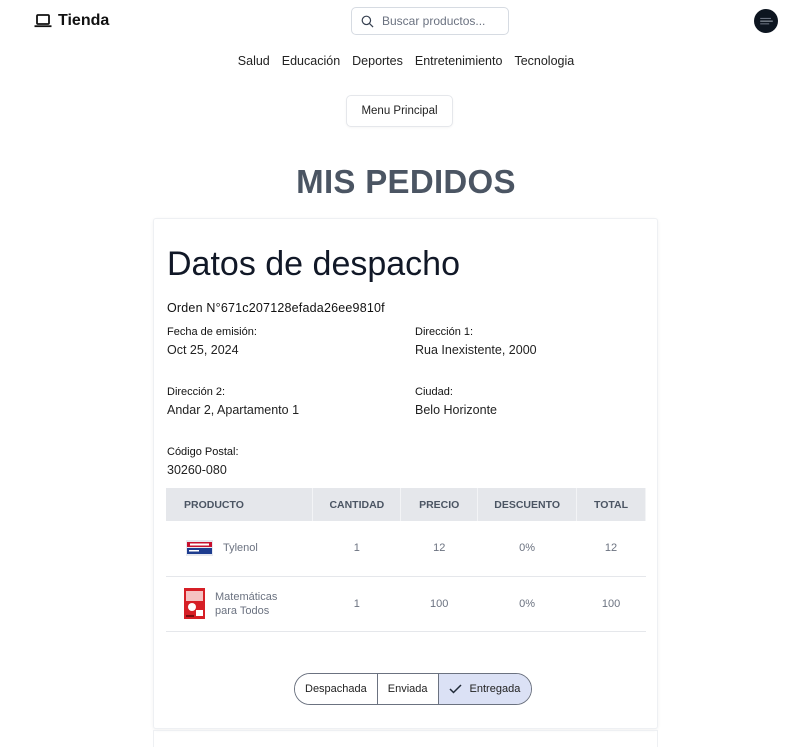 Image resolution: width=812 pixels, height=747 pixels. What do you see at coordinates (544, 61) in the screenshot?
I see `category-tecnologia: Tecnologia` at bounding box center [544, 61].